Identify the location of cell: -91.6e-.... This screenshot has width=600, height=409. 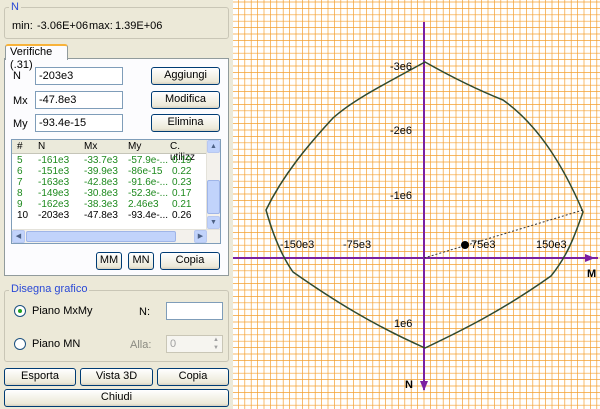
(148, 182).